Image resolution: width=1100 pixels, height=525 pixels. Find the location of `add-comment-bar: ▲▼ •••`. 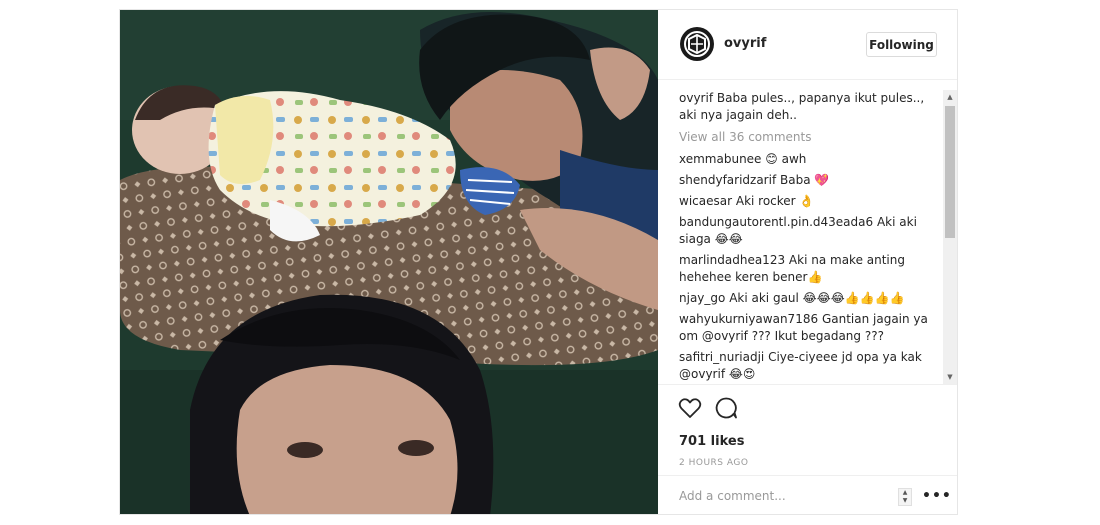

add-comment-bar: ▲▼ ••• is located at coordinates (807, 494).